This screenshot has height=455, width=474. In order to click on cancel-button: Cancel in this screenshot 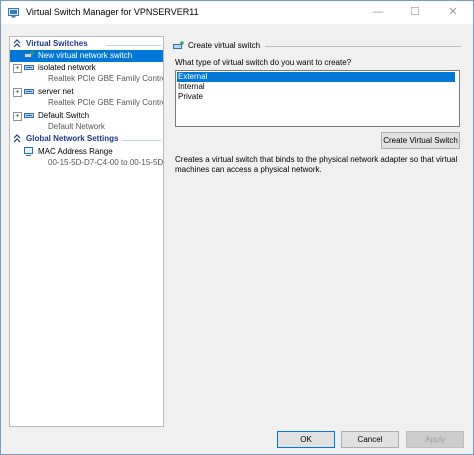, I will do `click(370, 439)`.